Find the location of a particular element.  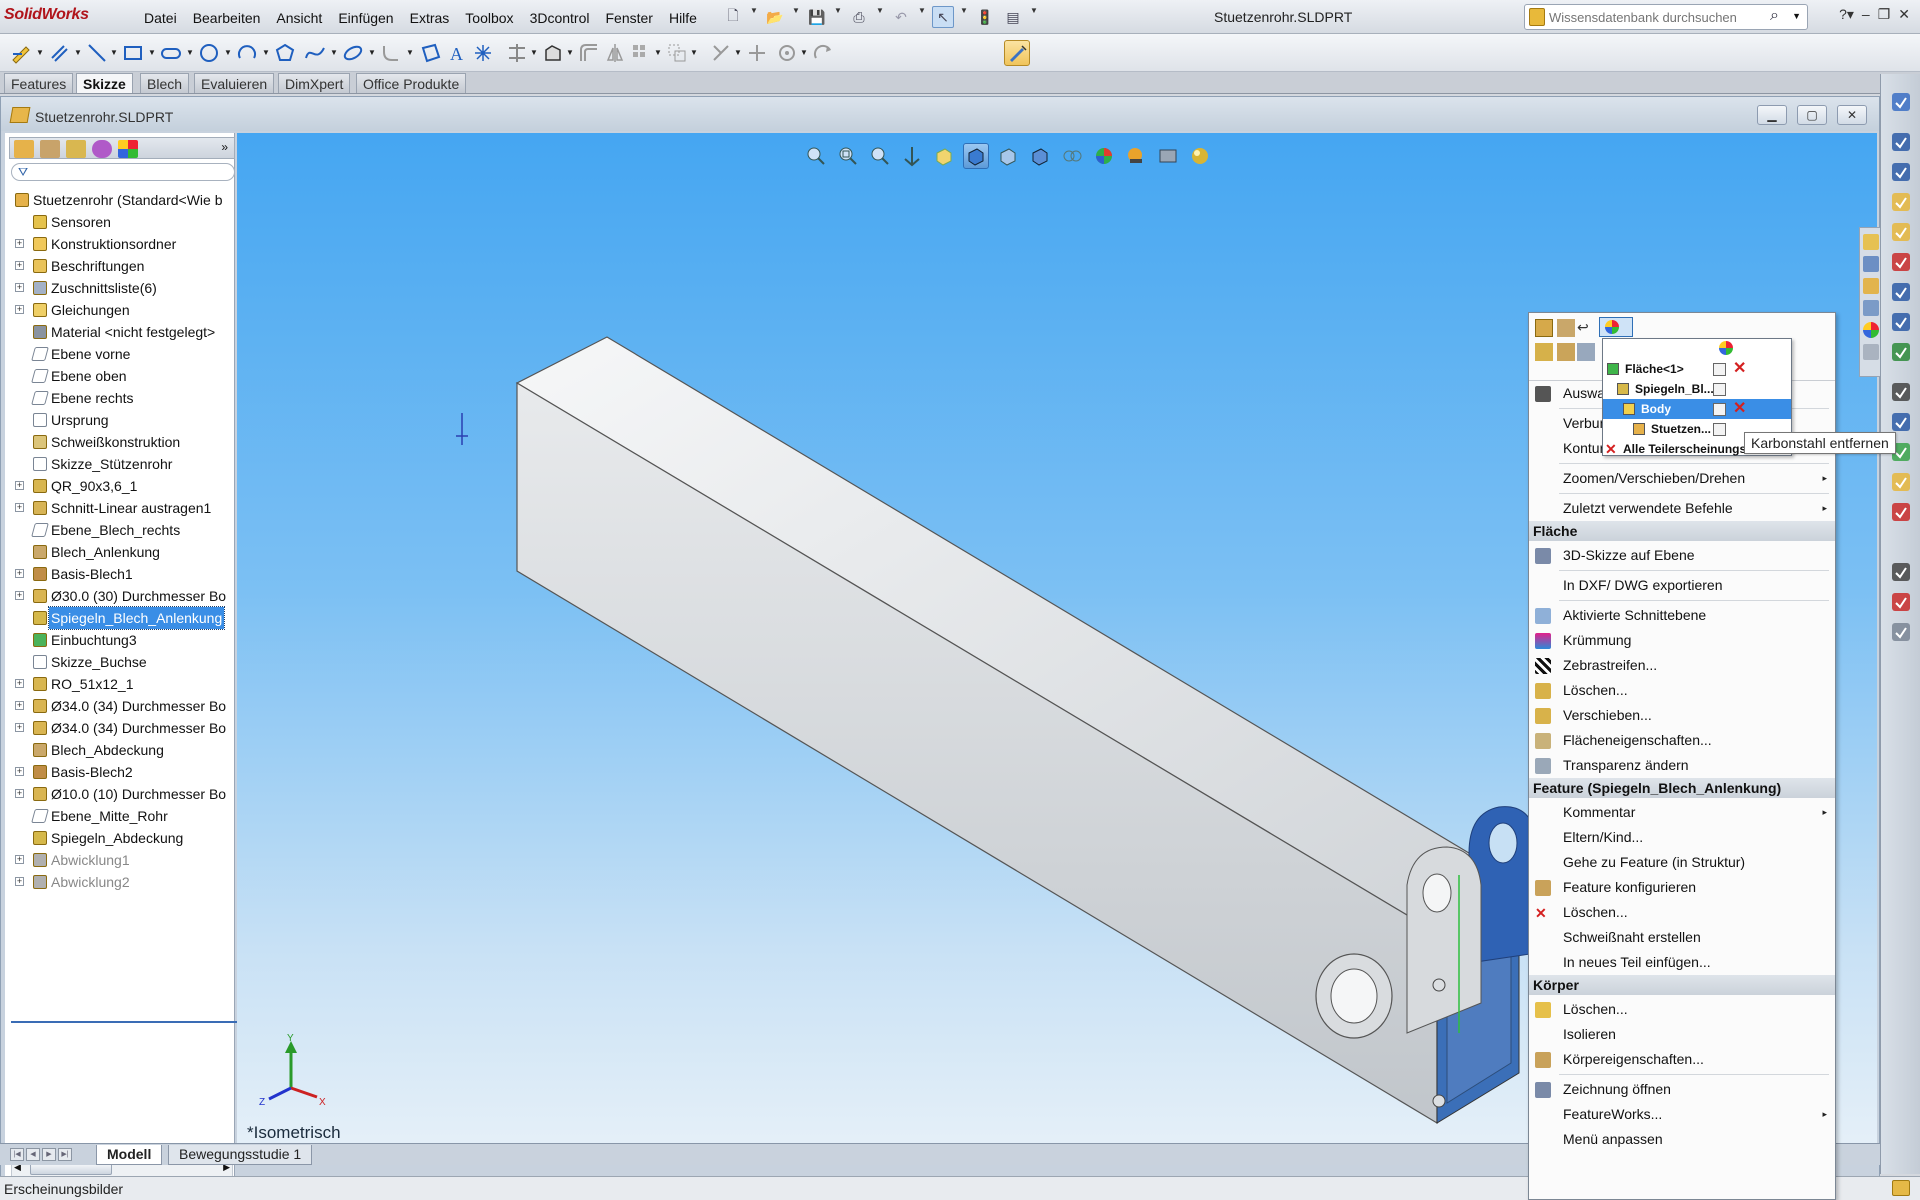

prev-tab-icon: ◀ is located at coordinates (33, 1154).